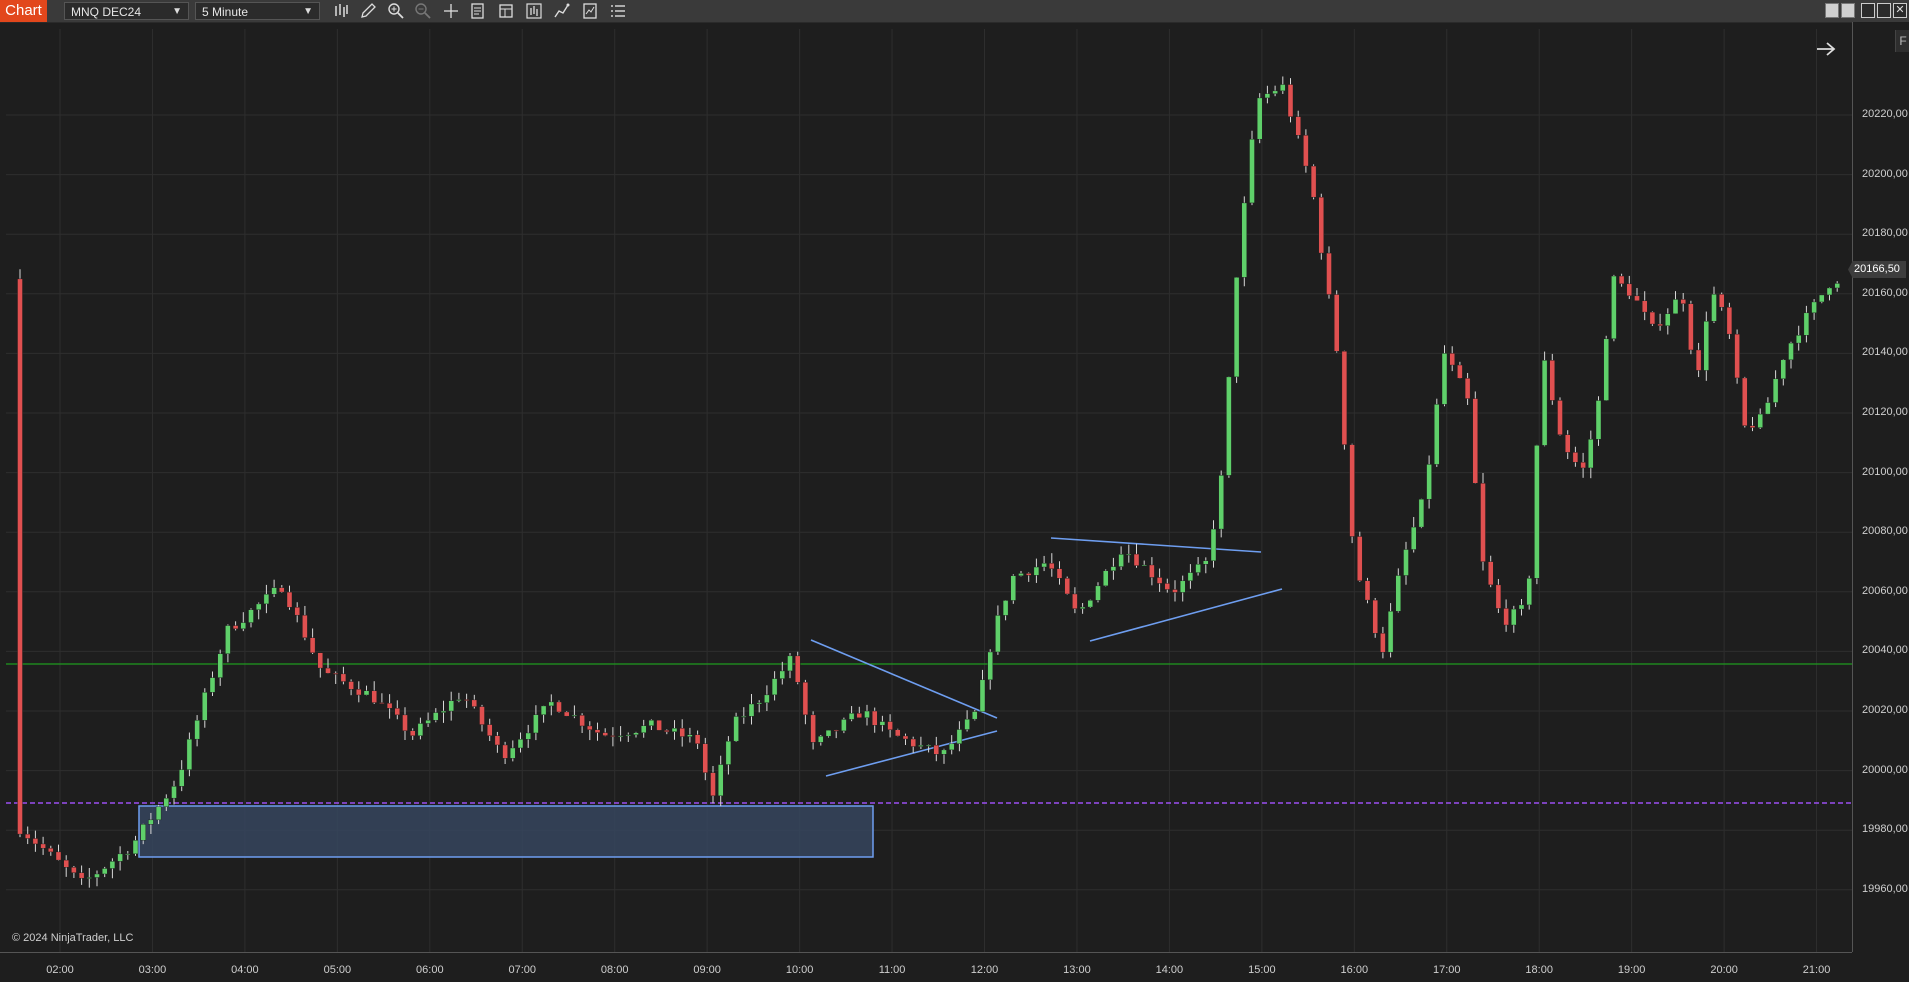 The height and width of the screenshot is (982, 1909). I want to click on price-label: 20020,00, so click(1885, 710).